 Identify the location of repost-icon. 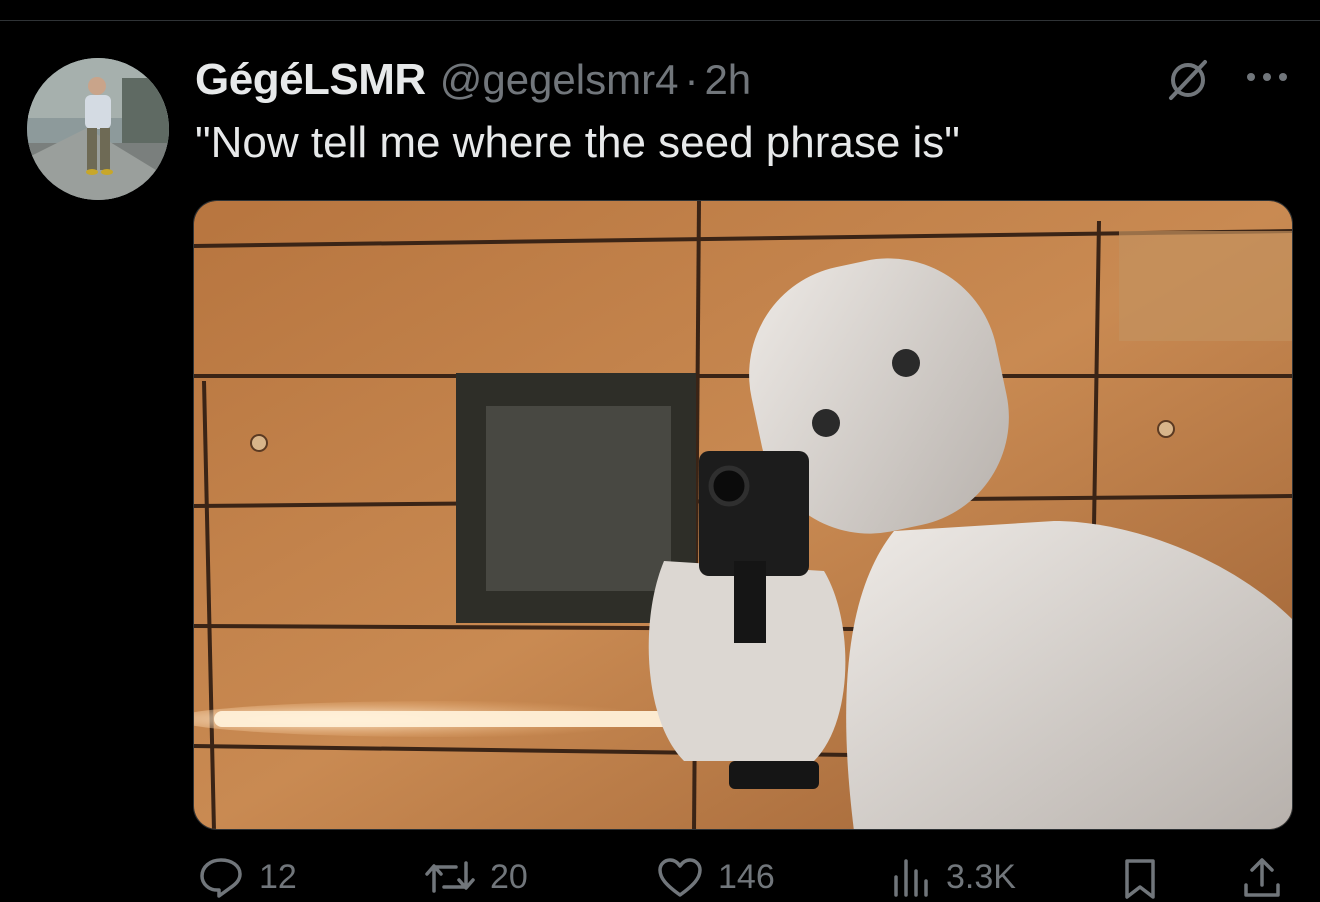
(450, 877).